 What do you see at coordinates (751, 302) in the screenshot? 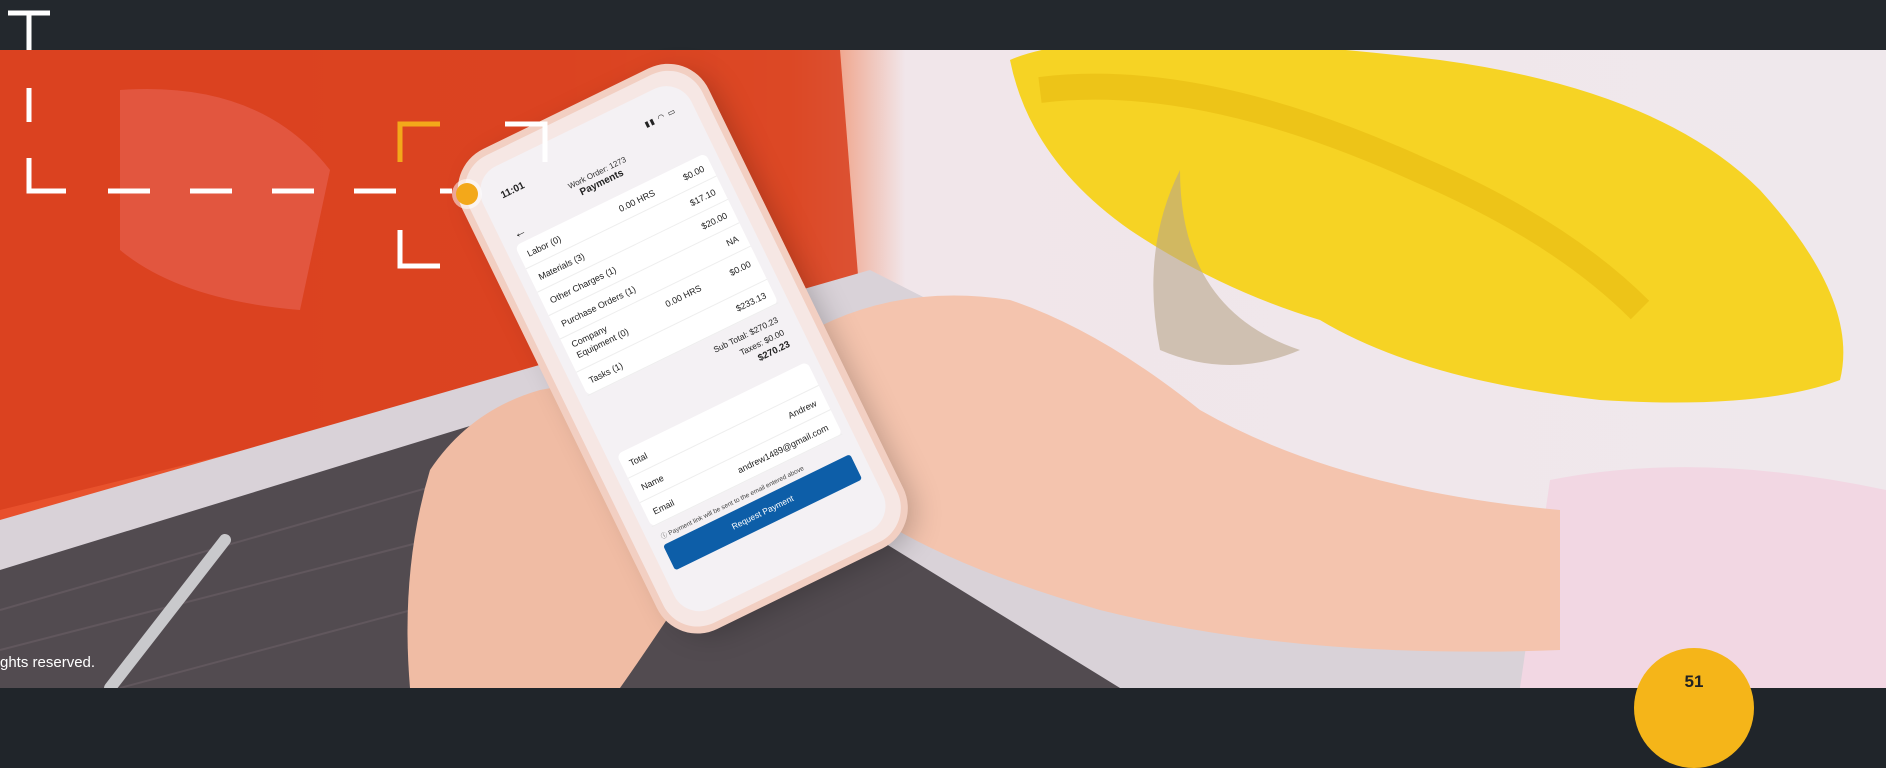
I see `row-value: $233.13` at bounding box center [751, 302].